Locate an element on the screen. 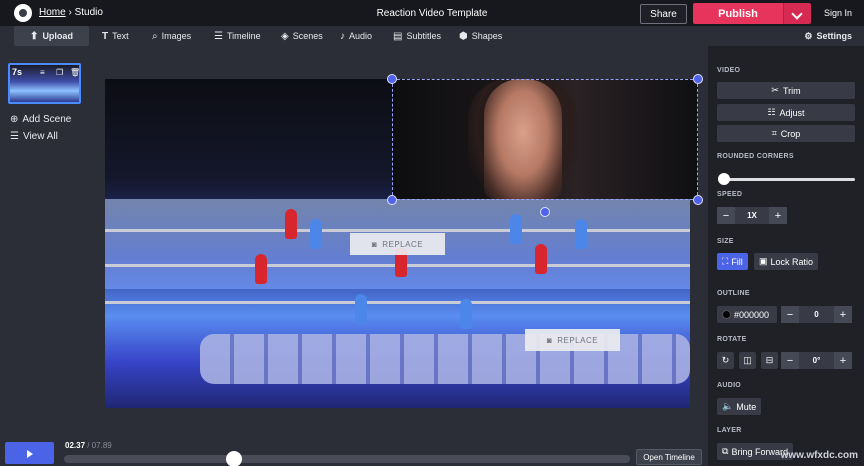 This screenshot has width=864, height=466. tab-timeline: ☰ Timeline is located at coordinates (237, 36).